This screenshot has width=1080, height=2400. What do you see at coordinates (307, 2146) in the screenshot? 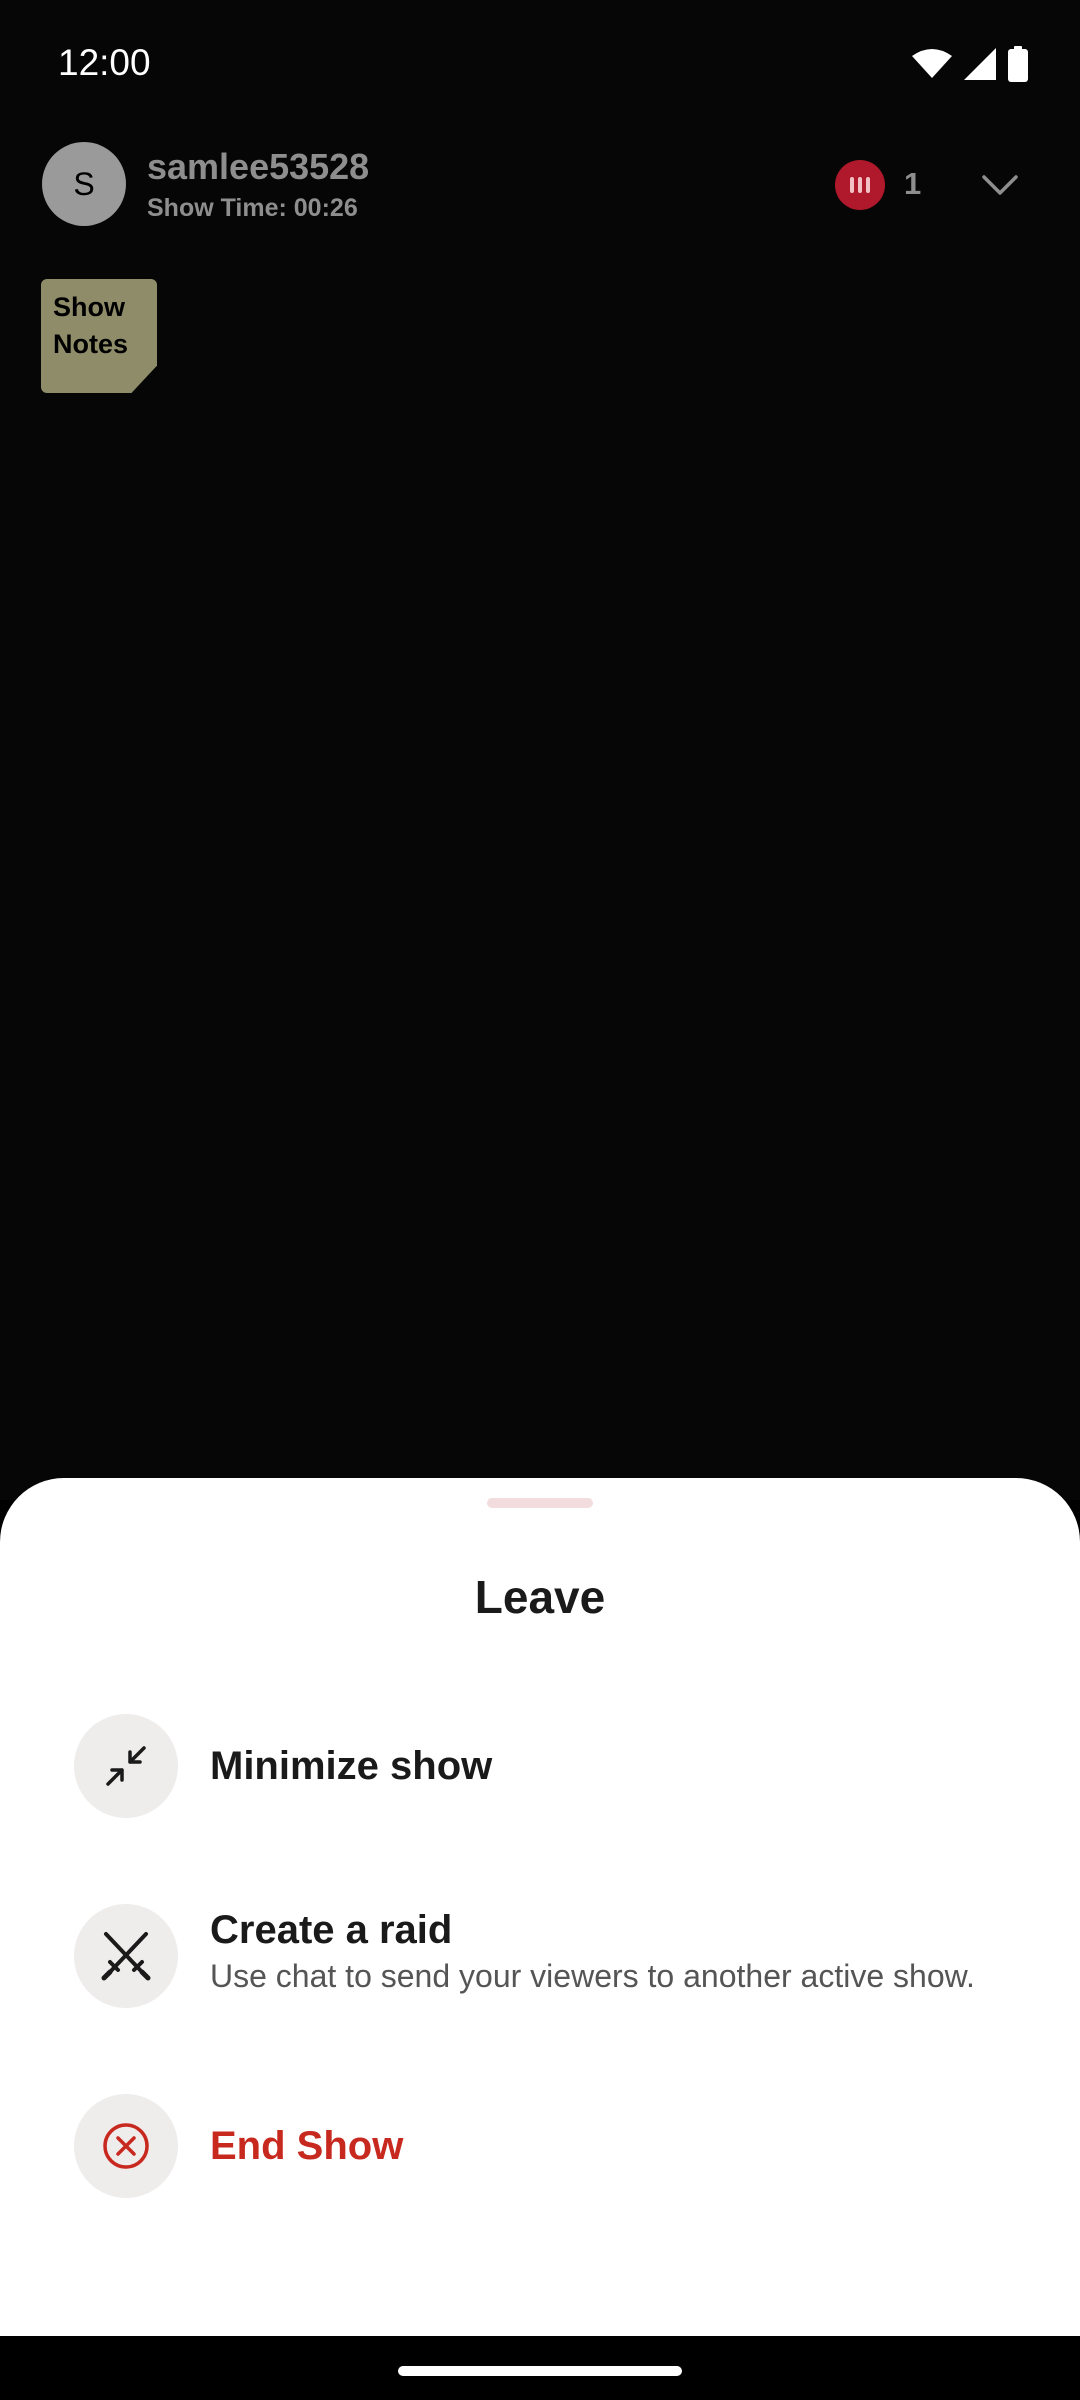
I see `end-show-label: End Show` at bounding box center [307, 2146].